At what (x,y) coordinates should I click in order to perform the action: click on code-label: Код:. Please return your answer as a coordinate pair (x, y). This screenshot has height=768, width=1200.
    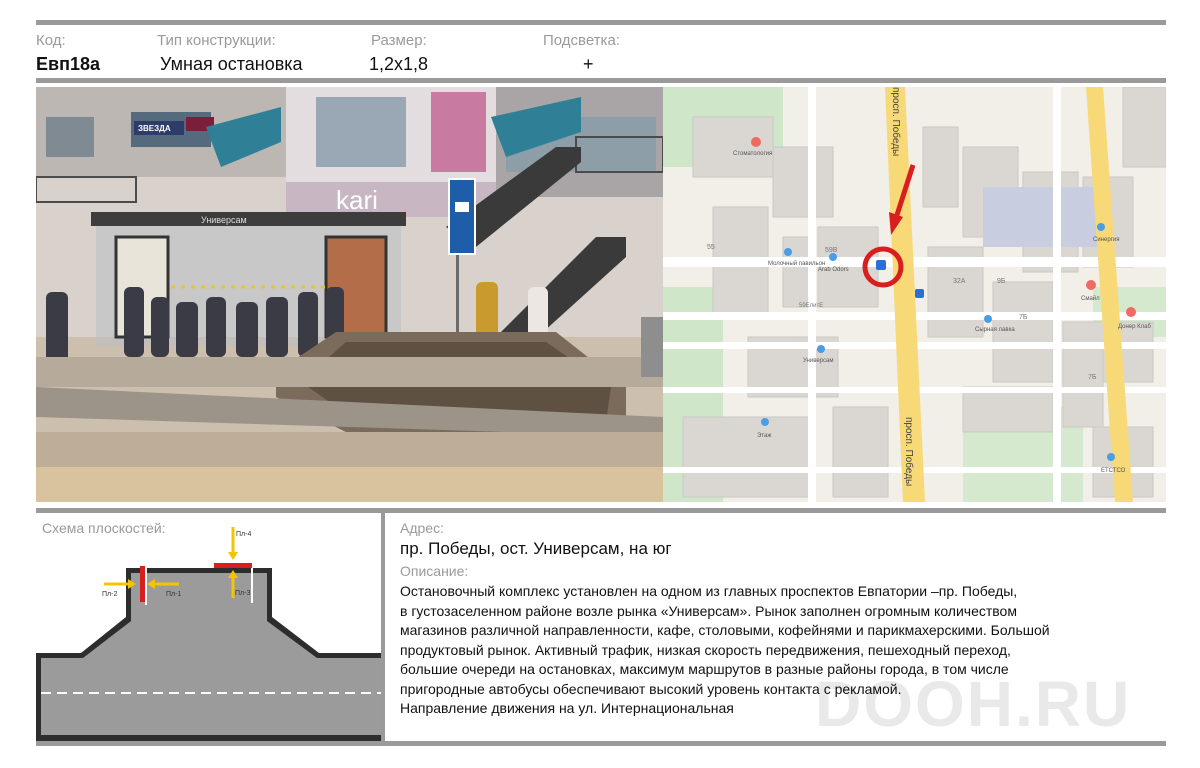
    Looking at the image, I should click on (51, 40).